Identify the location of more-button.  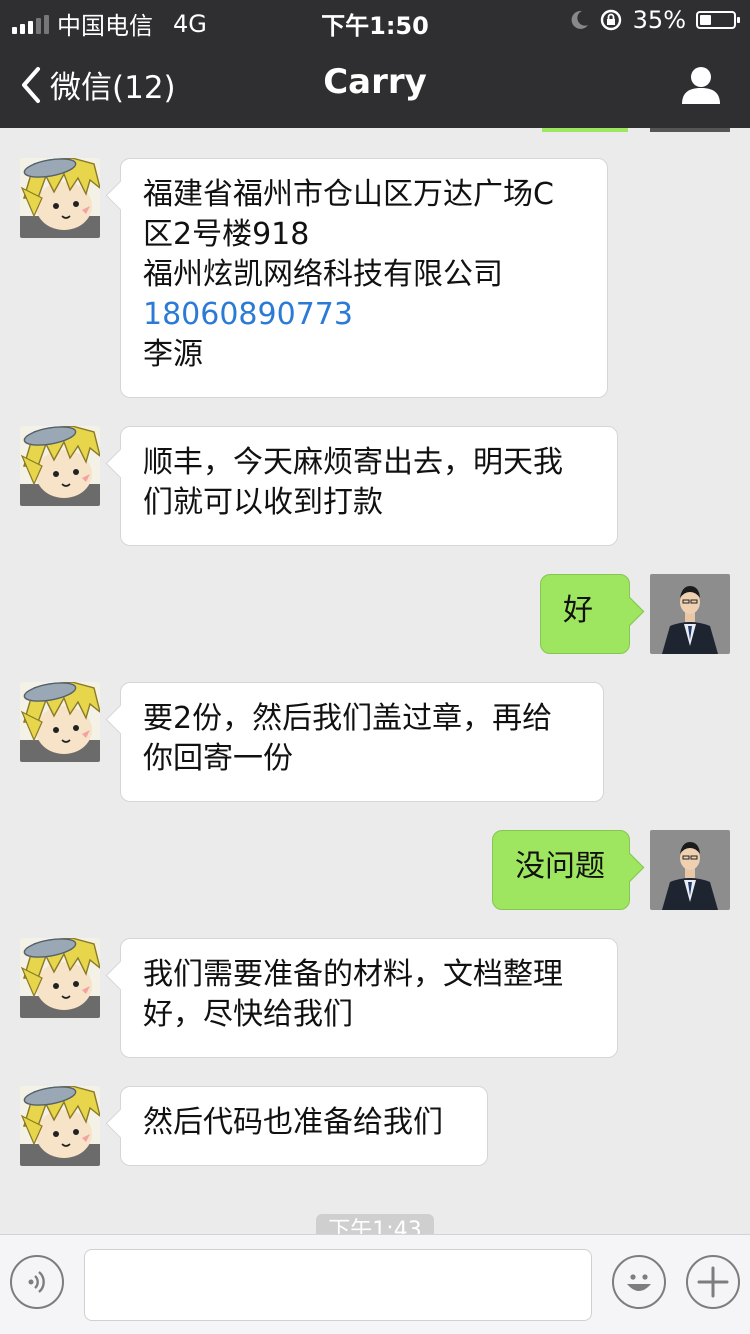
(713, 1282).